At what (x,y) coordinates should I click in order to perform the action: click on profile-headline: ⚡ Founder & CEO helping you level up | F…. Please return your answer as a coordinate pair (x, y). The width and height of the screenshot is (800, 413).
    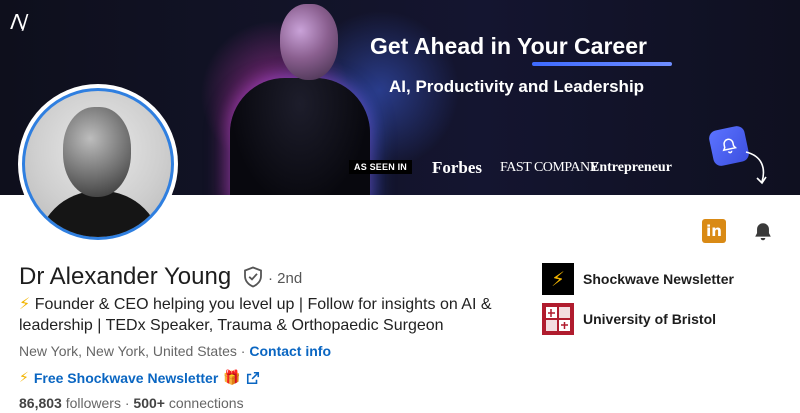
    Looking at the image, I should click on (269, 315).